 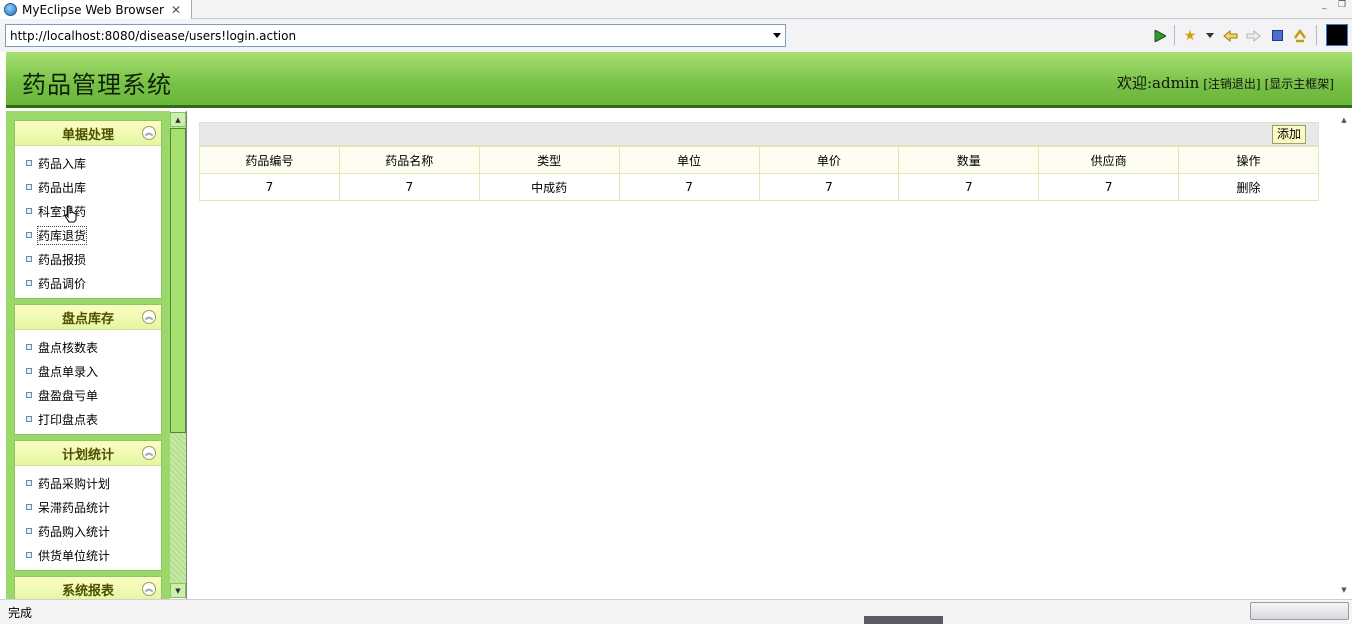 I want to click on menu-panel-header: 计划统计 ︽, so click(x=88, y=453).